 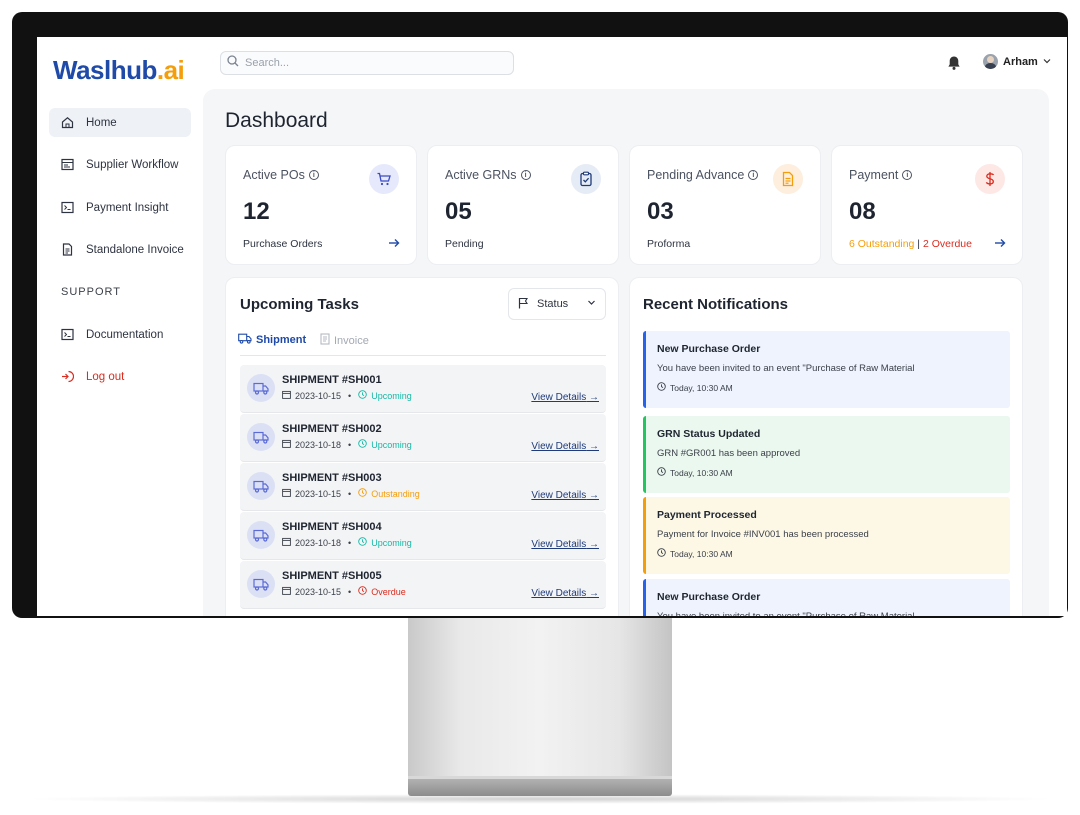 I want to click on sidebar-item-label: Payment Insight, so click(x=127, y=207).